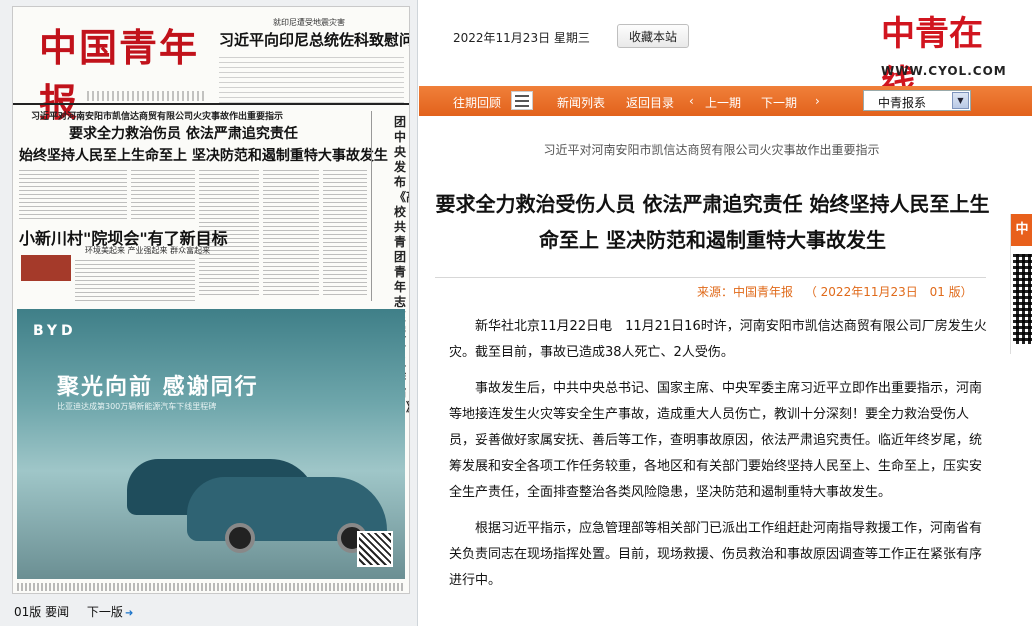 This screenshot has height=626, width=1032. I want to click on column-box: 团中央发布《高校共青团青年志愿服务工作指引》, so click(390, 262).